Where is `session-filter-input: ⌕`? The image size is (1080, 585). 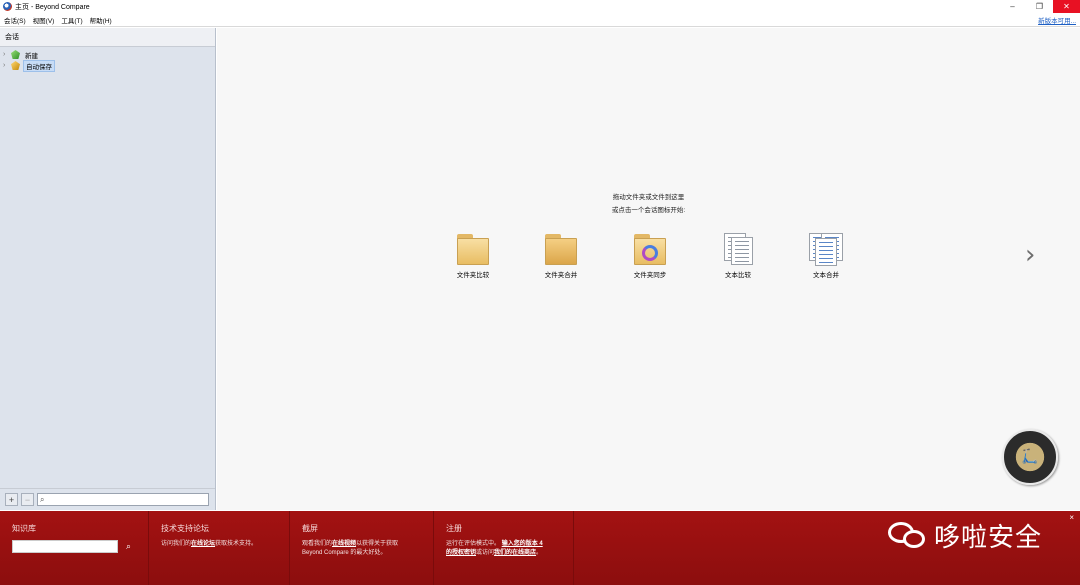
session-filter-input: ⌕ is located at coordinates (123, 499).